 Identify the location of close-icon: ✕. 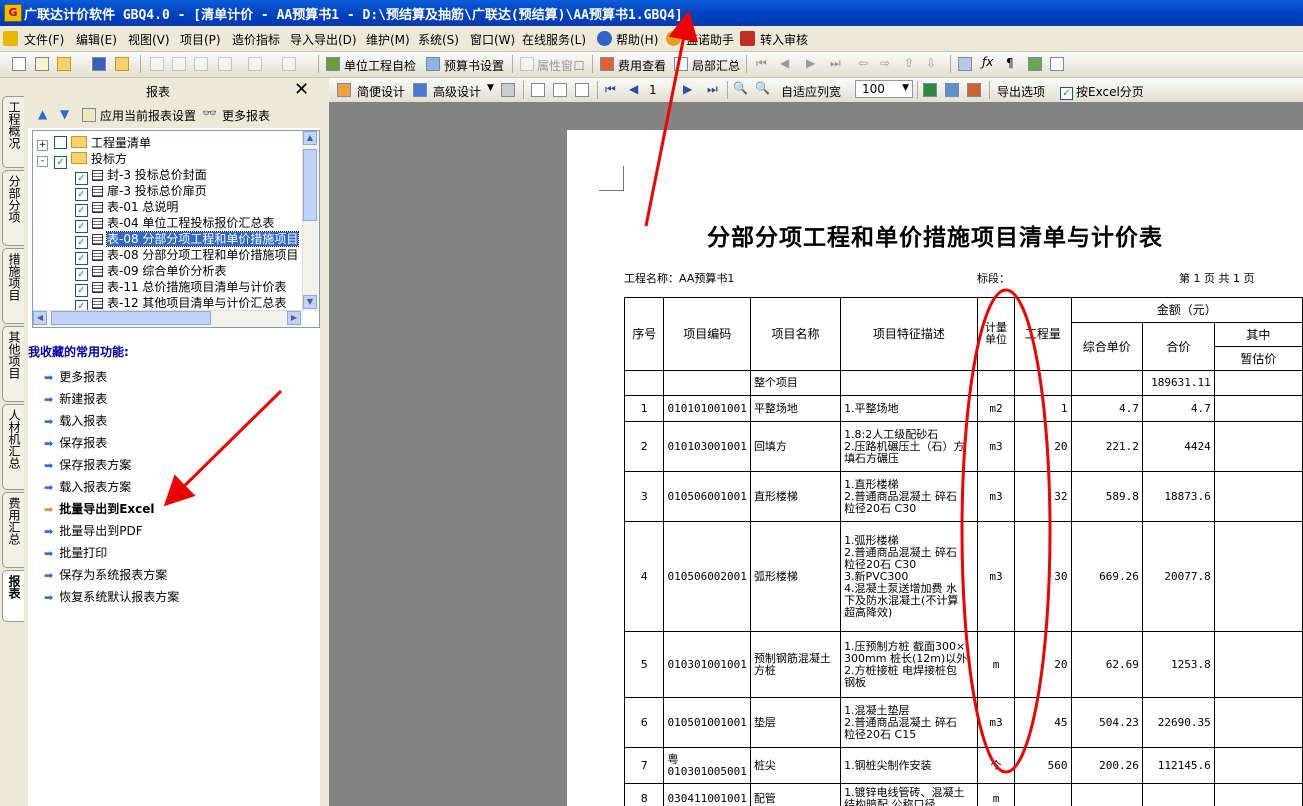
(301, 89).